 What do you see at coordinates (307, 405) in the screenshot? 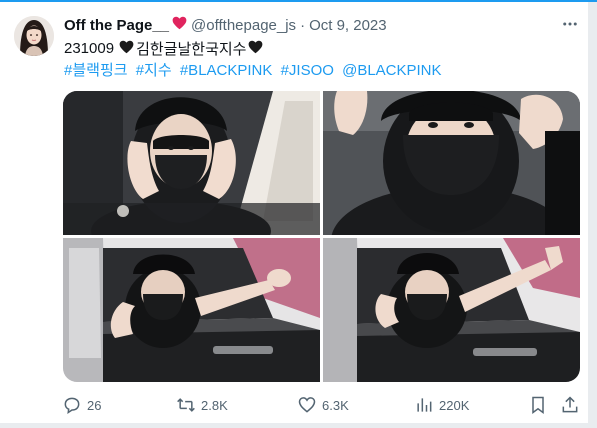
I see `like-icon` at bounding box center [307, 405].